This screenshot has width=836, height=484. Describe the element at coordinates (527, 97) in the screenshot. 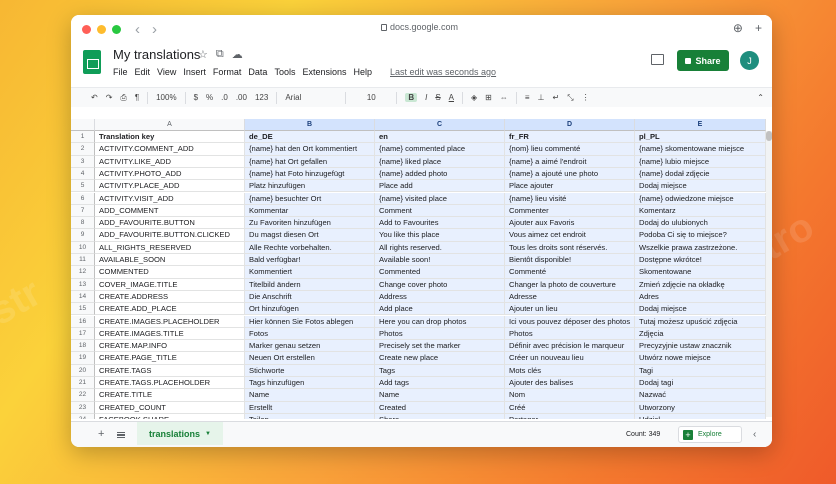

I see `horizontal-align-icon: ≡` at that location.